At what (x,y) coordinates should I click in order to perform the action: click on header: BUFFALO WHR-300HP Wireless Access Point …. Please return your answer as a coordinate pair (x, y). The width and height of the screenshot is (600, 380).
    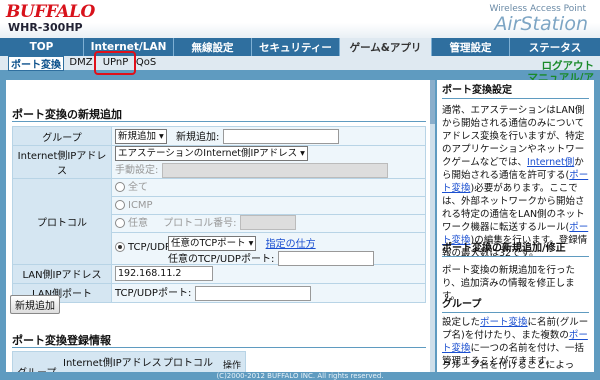
    Looking at the image, I should click on (300, 19).